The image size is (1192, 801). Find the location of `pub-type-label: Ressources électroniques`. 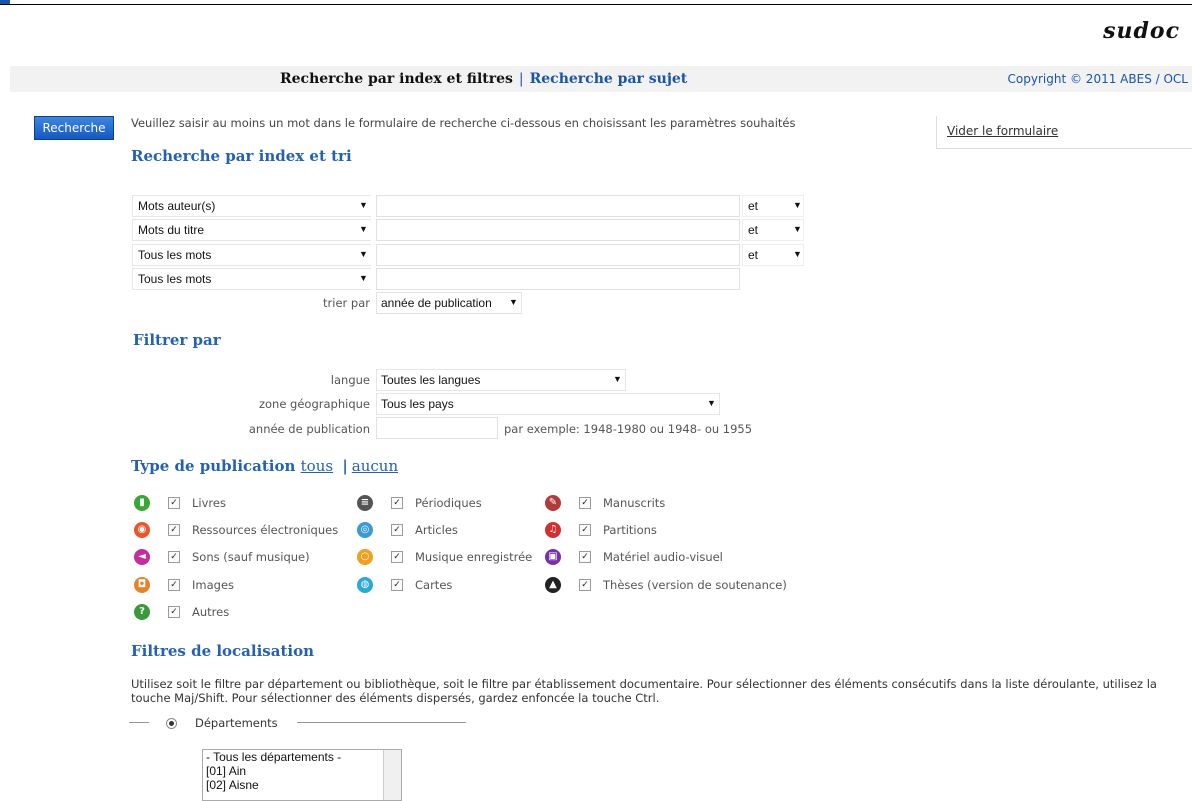

pub-type-label: Ressources électroniques is located at coordinates (265, 530).